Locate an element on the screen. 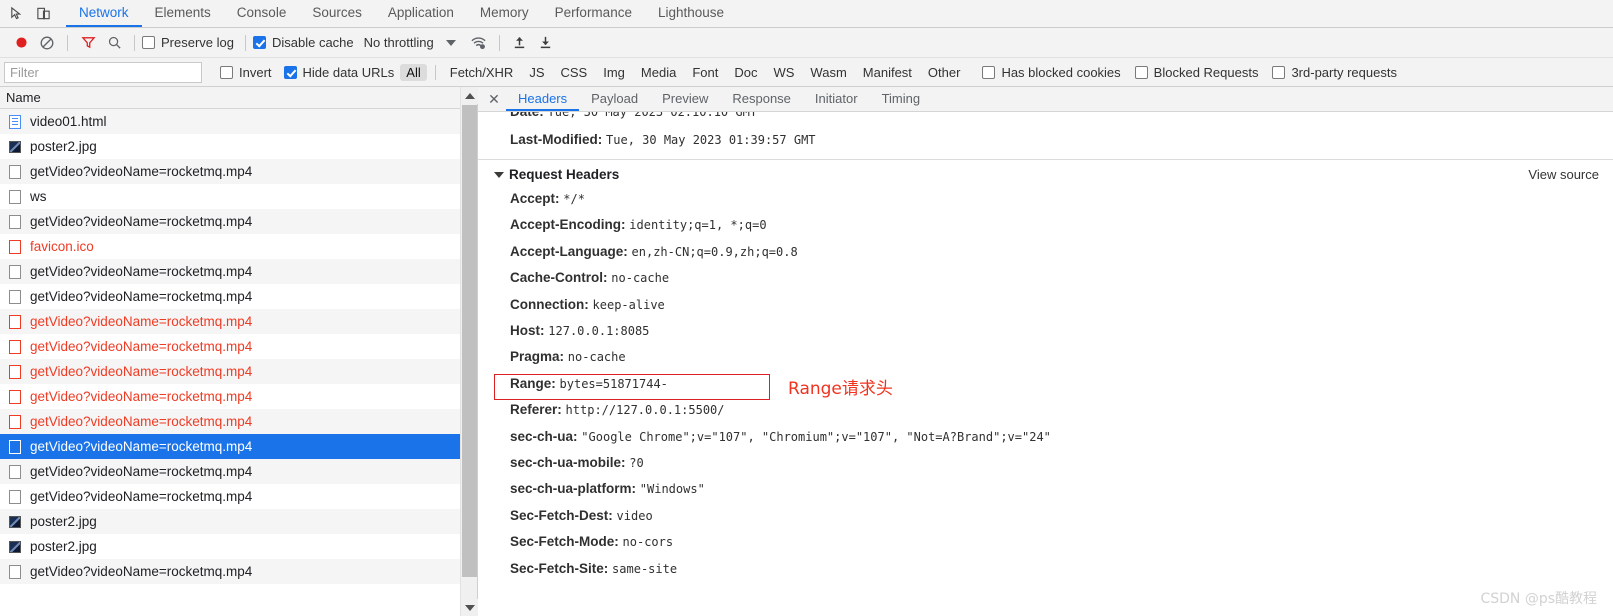 The height and width of the screenshot is (616, 1613). header-value: */* is located at coordinates (574, 199).